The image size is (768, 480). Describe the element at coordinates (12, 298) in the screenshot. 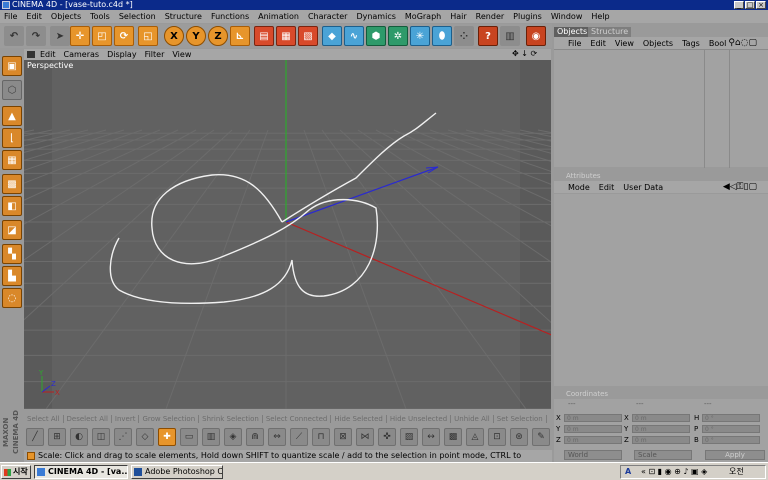

I see `soft-selection-icon: ◌` at that location.